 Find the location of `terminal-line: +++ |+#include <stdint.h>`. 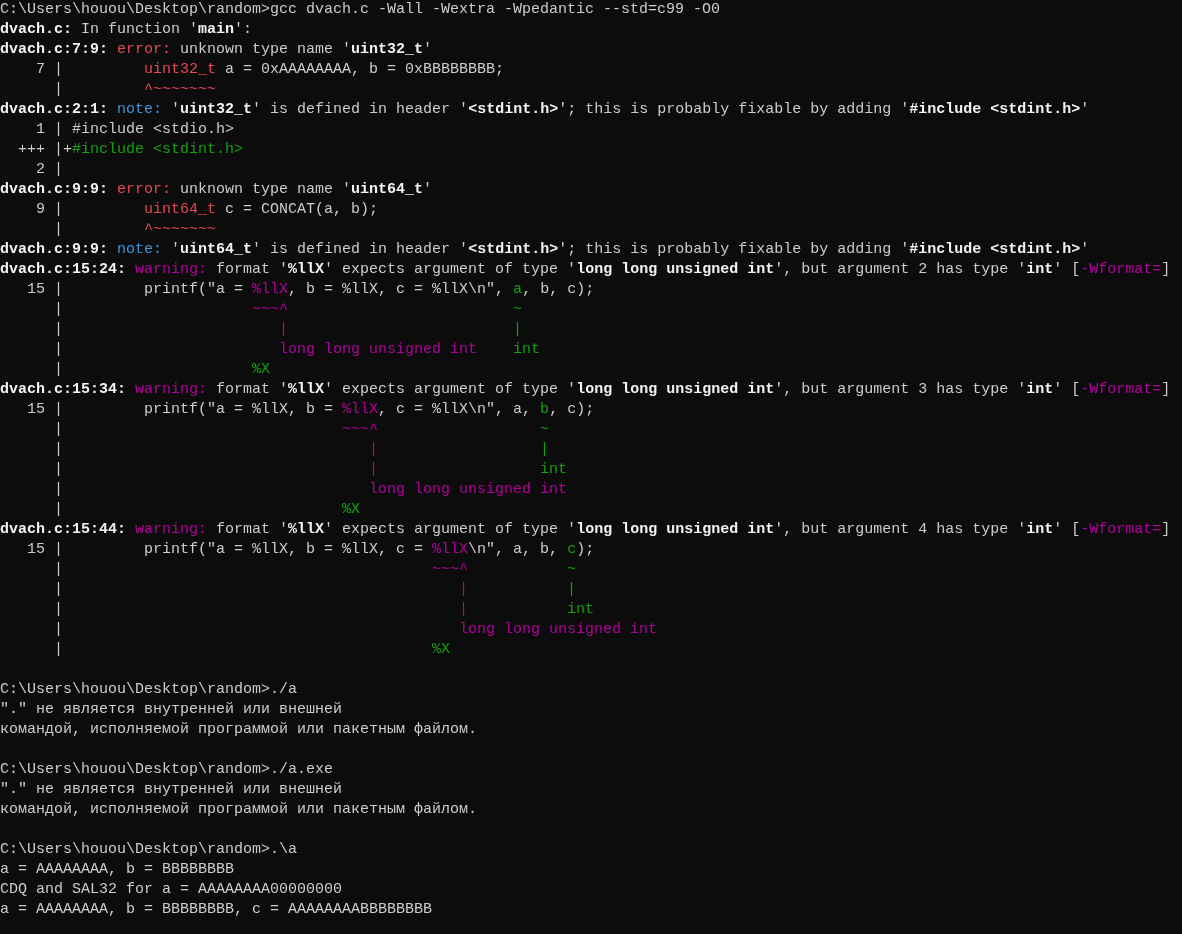

terminal-line: +++ |+#include <stdint.h> is located at coordinates (130, 150).